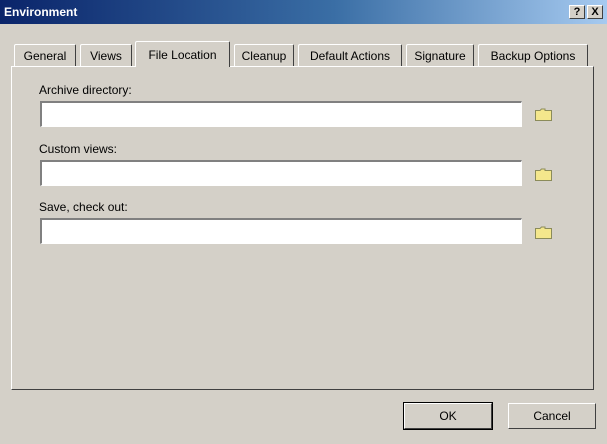  I want to click on archive-directory-input, so click(281, 114).